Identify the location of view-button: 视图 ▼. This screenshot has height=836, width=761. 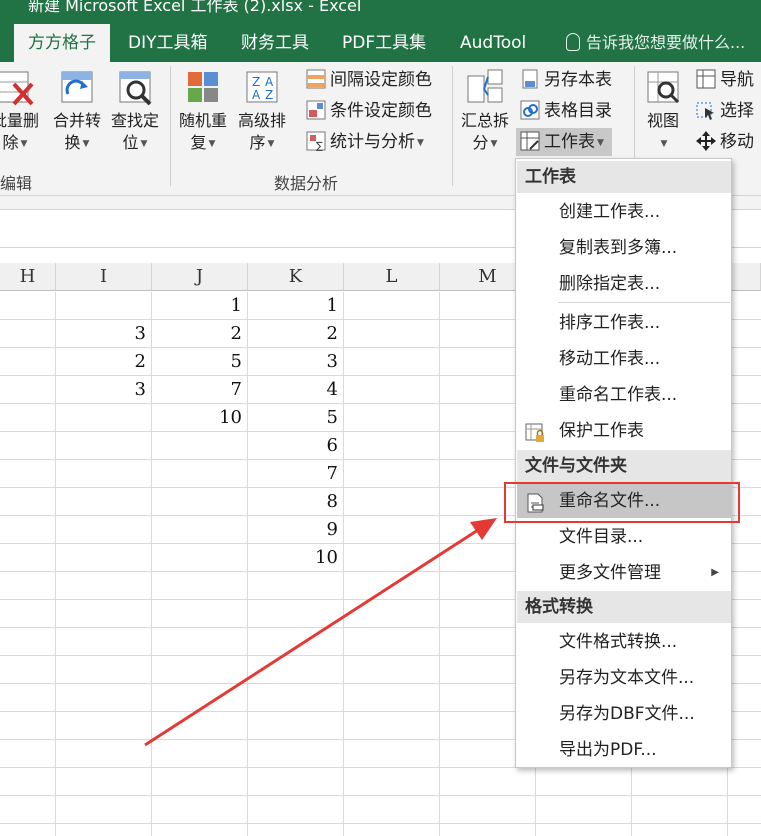
(663, 111).